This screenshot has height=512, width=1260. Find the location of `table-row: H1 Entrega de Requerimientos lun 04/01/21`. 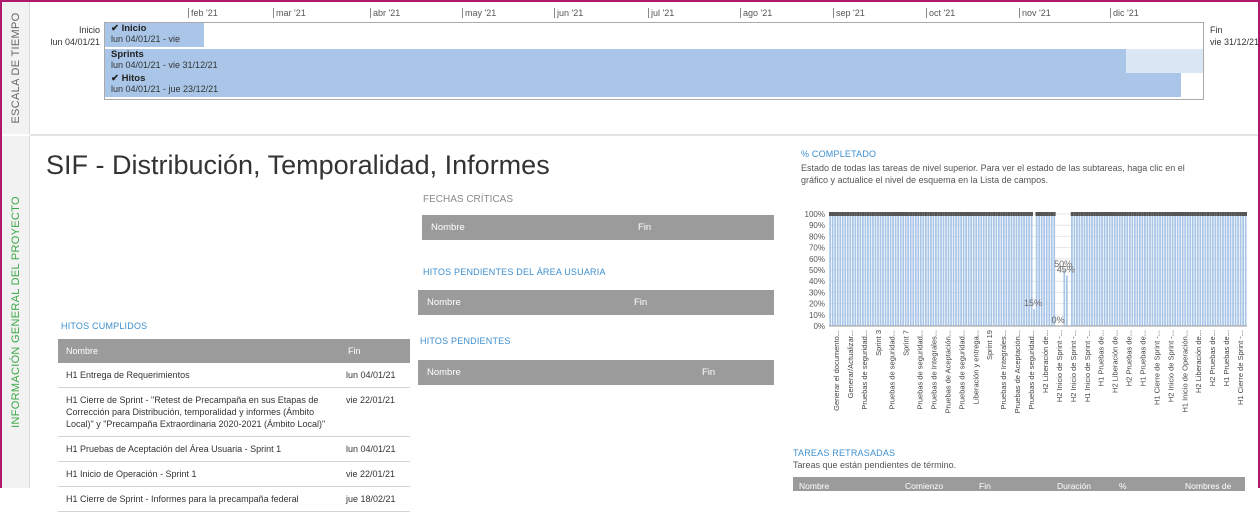

table-row: H1 Entrega de Requerimientos lun 04/01/21 is located at coordinates (234, 375).